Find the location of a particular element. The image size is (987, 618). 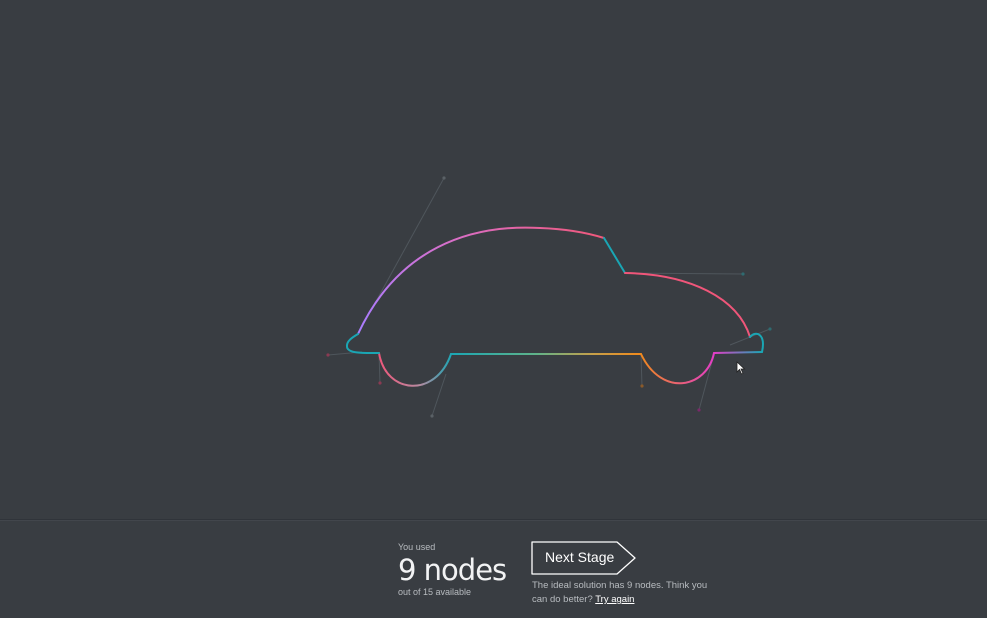

rear-wheel-arch is located at coordinates (415, 369).